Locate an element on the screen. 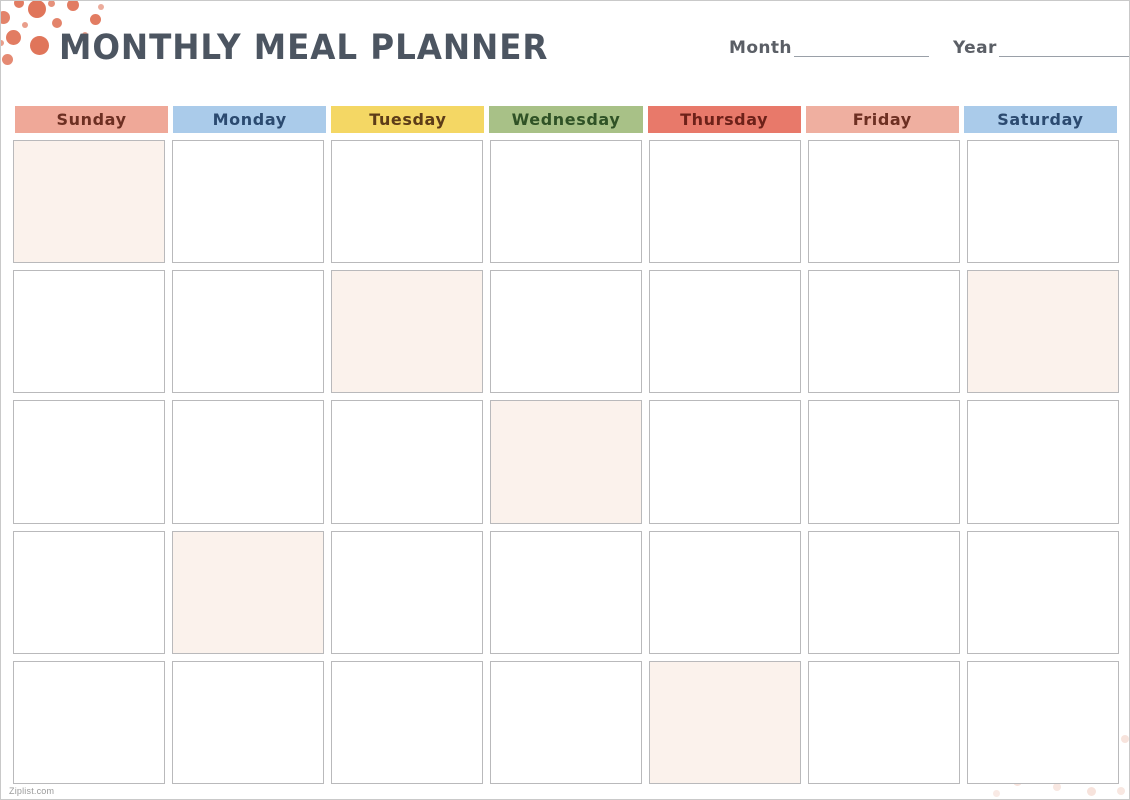 The height and width of the screenshot is (800, 1130). year-field-line is located at coordinates (1063, 56).